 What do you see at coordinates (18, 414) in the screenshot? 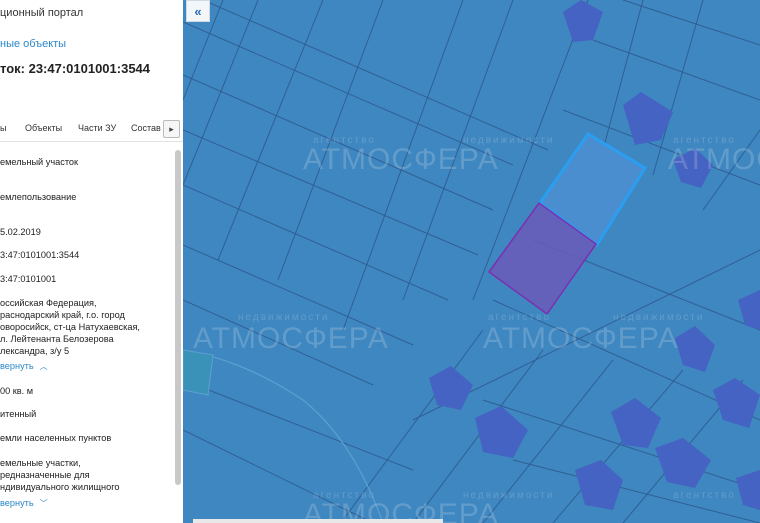
I see `attr-status: итенный` at bounding box center [18, 414].